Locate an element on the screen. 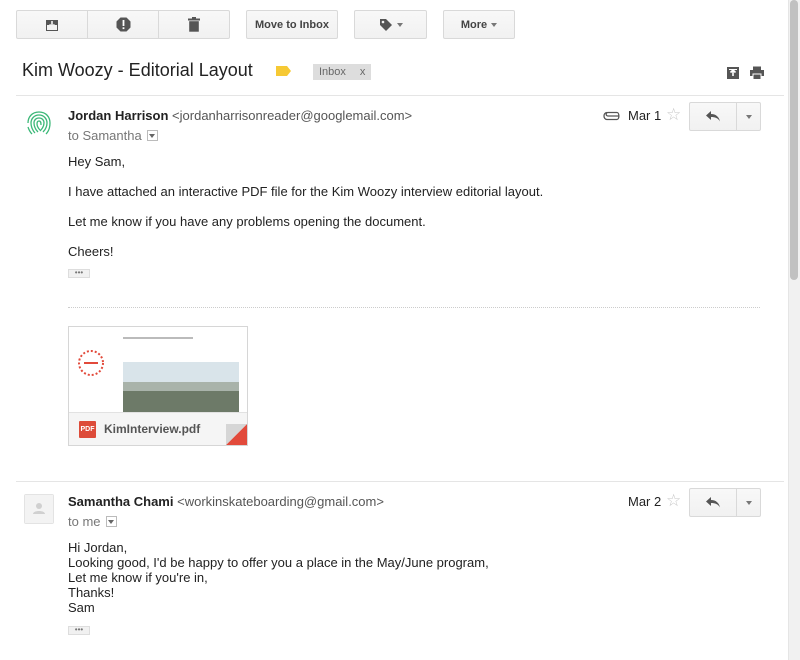 The height and width of the screenshot is (660, 800). remove-label-button: x is located at coordinates (363, 72).